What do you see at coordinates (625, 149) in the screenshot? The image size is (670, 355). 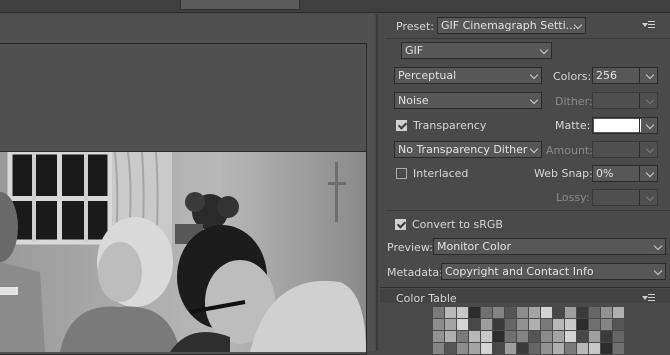 I see `amount-combo` at bounding box center [625, 149].